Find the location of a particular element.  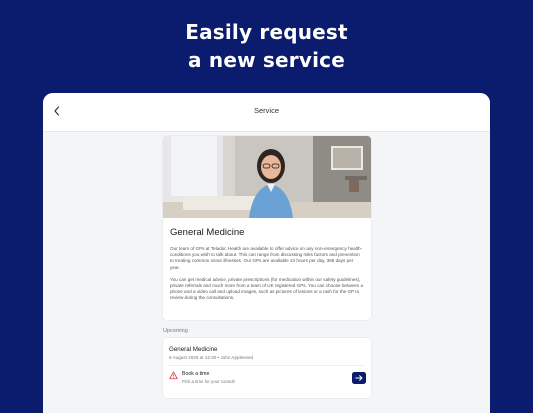

promo-line-2: a new service is located at coordinates (266, 60).